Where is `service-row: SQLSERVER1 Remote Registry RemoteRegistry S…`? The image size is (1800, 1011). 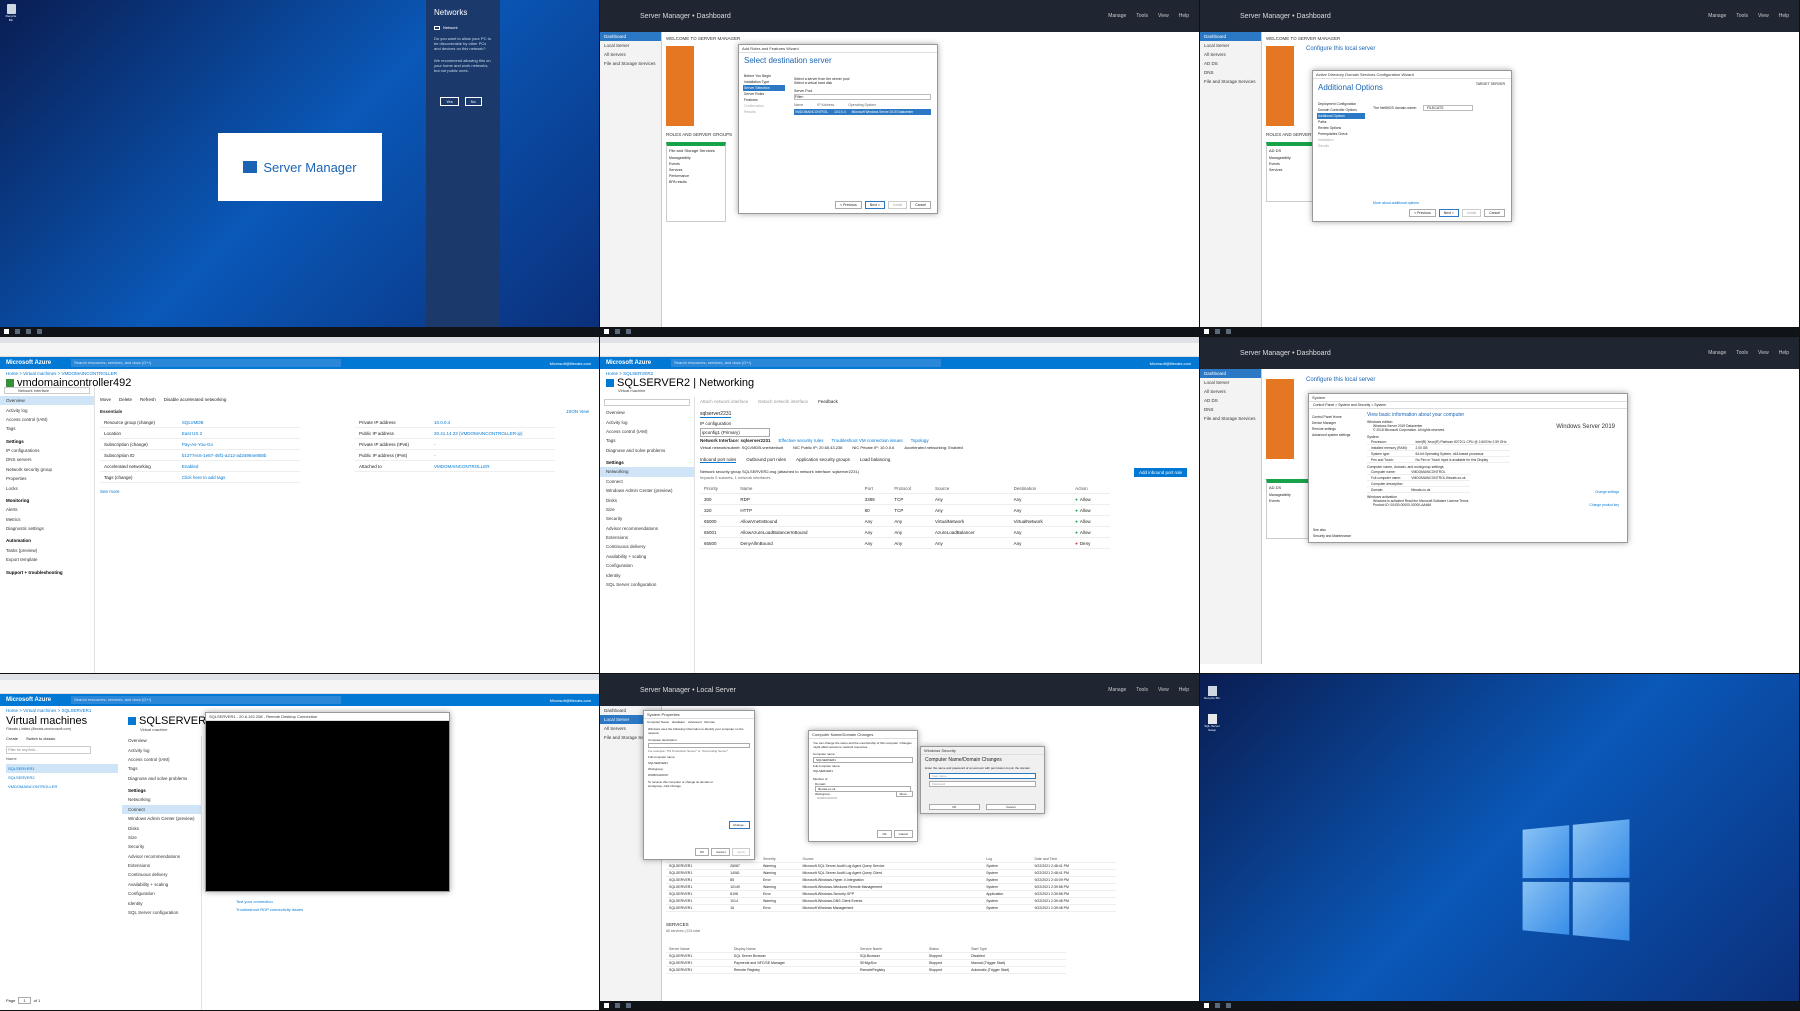
service-row: SQLSERVER1 Remote Registry RemoteRegistry S… is located at coordinates (866, 970).